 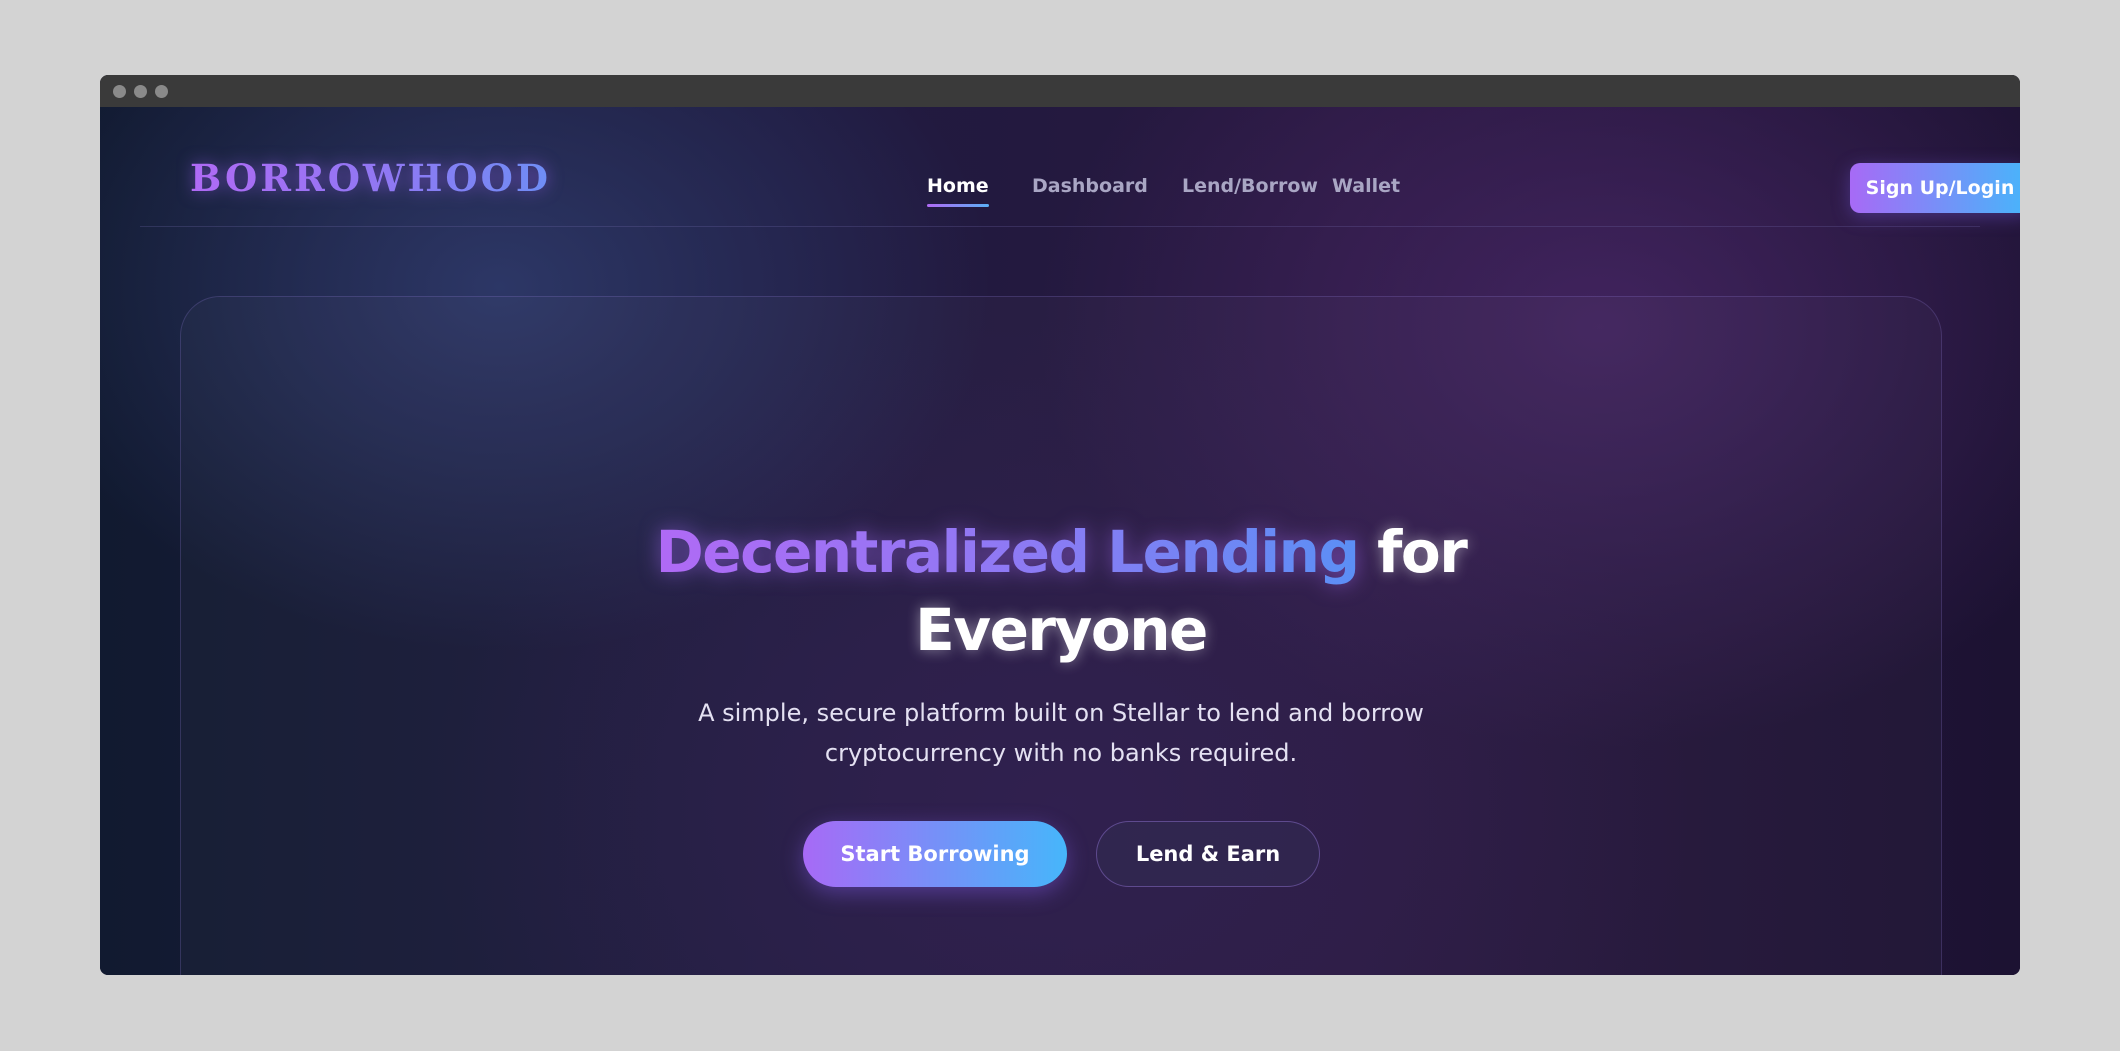 What do you see at coordinates (958, 191) in the screenshot?
I see `nav-link-home: Home` at bounding box center [958, 191].